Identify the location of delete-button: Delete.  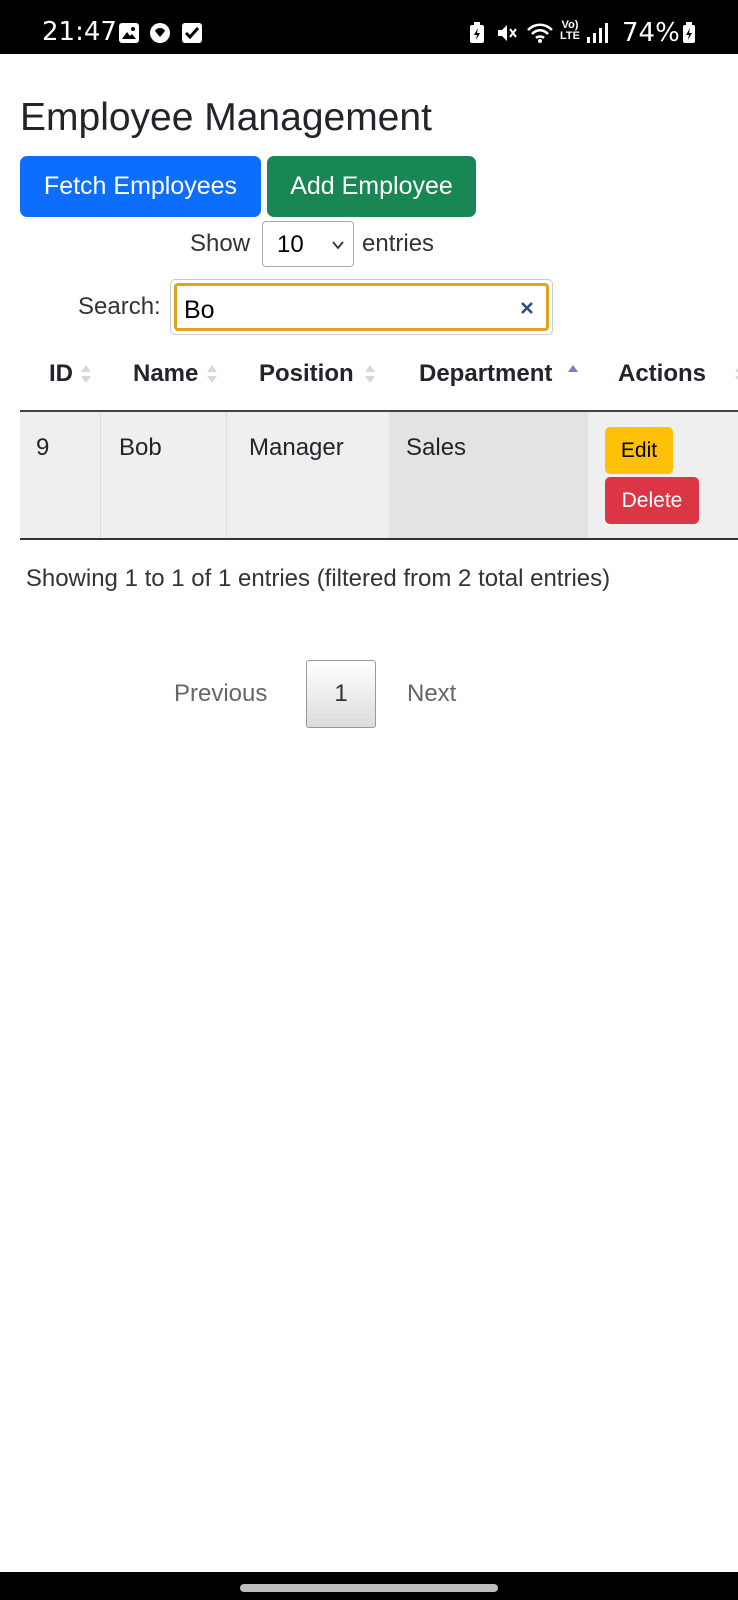
(652, 500).